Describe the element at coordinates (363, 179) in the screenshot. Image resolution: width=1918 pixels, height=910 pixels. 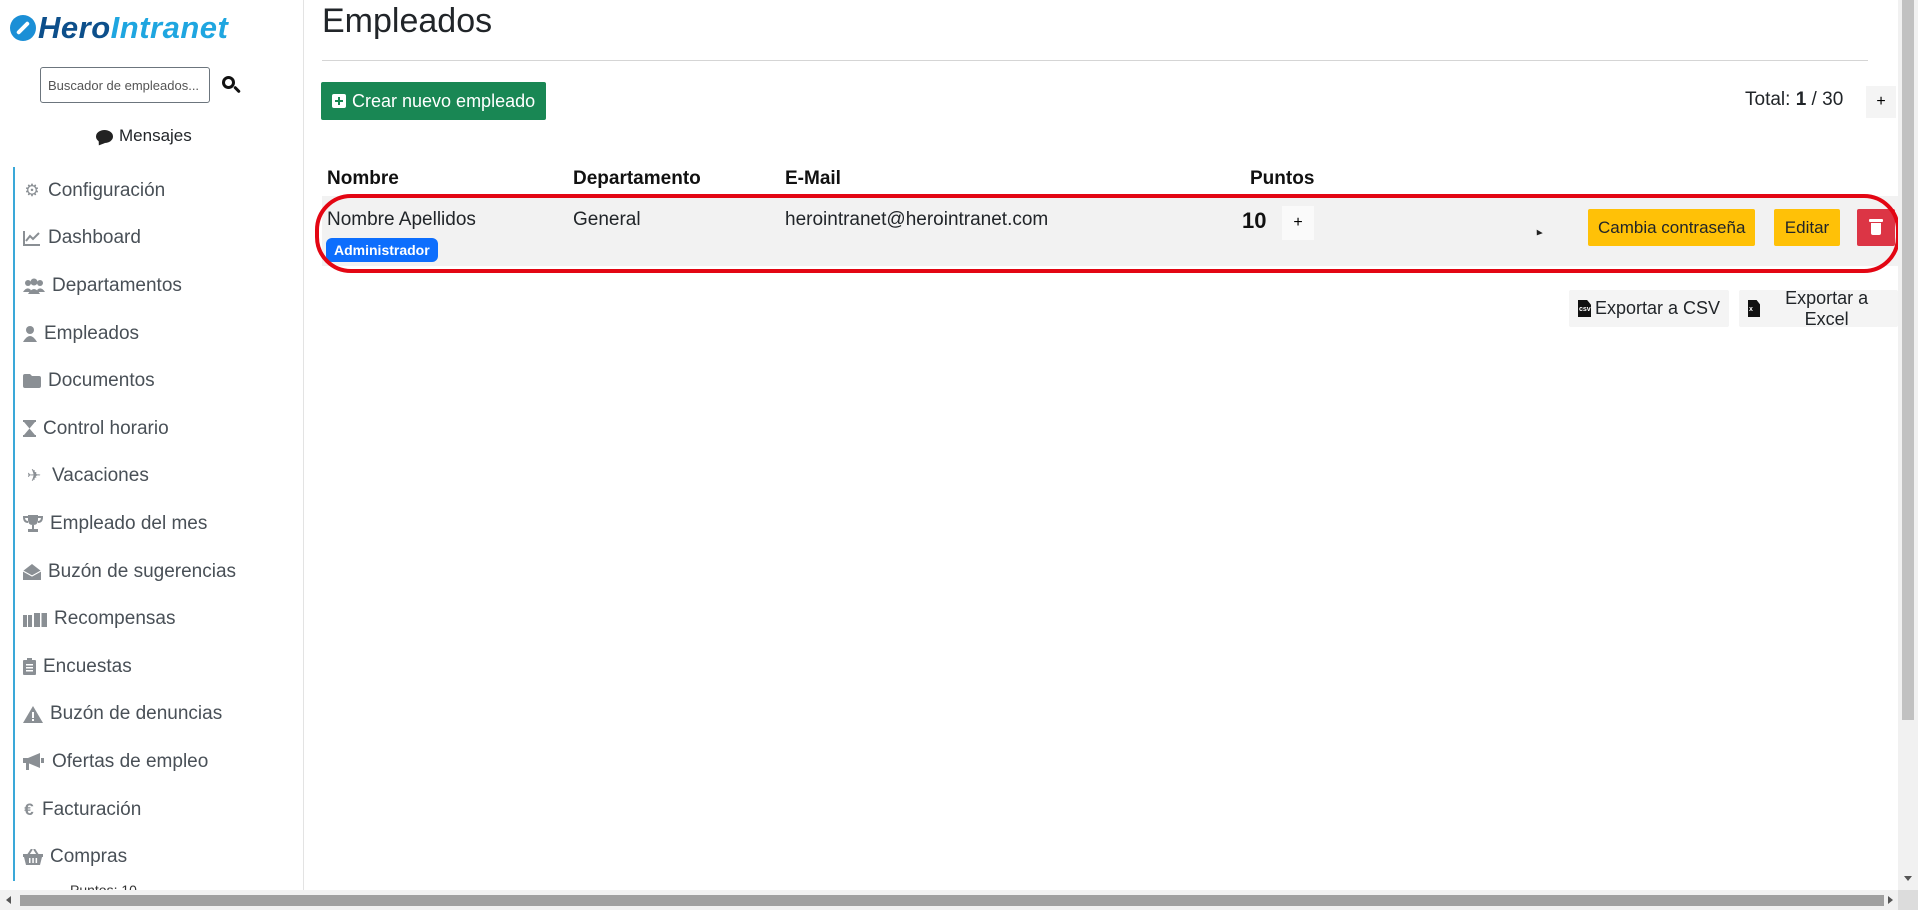
I see `column-header-name: Nombre` at that location.